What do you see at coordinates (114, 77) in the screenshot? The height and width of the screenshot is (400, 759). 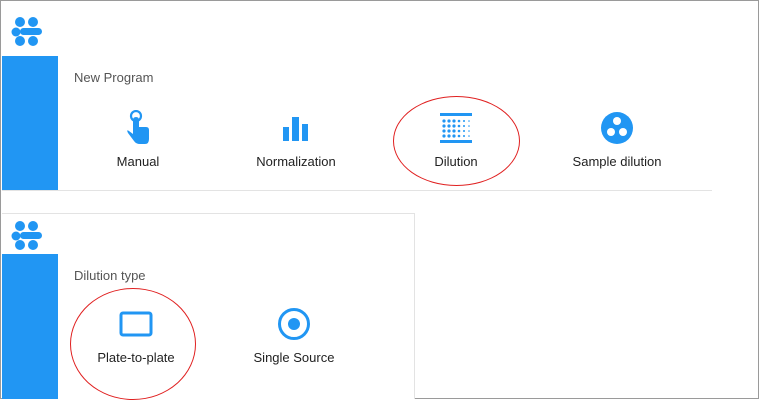 I see `section-title-new-program: New Program` at bounding box center [114, 77].